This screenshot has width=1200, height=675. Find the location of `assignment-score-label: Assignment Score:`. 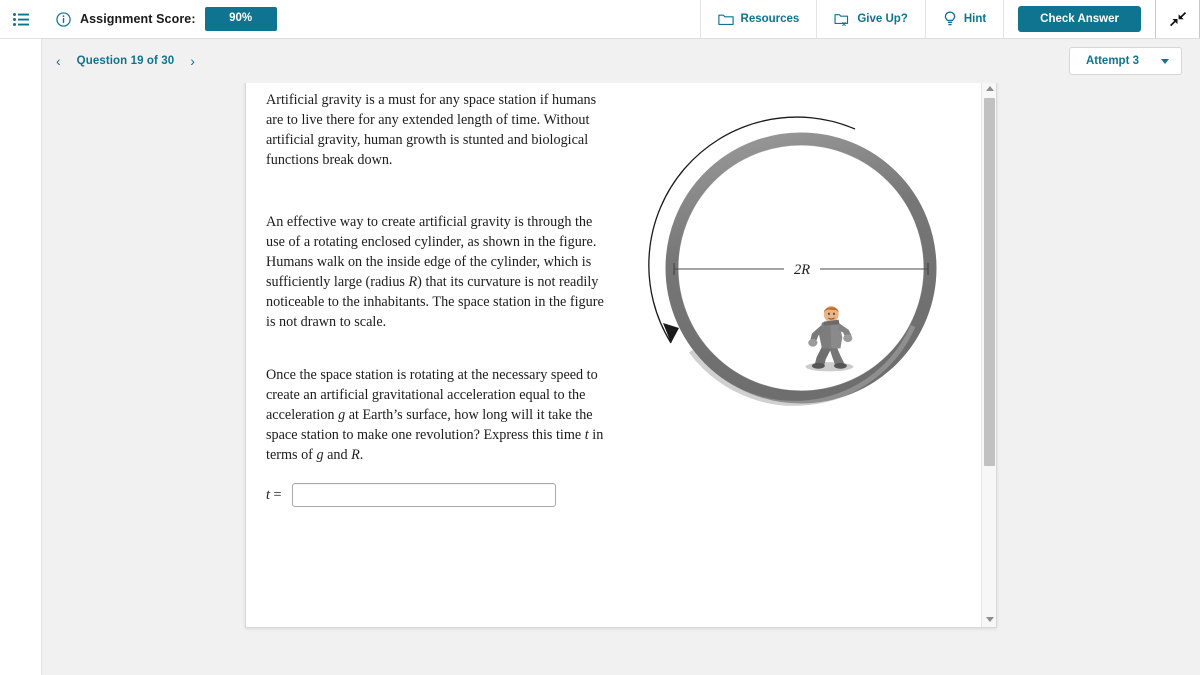

assignment-score-label: Assignment Score: is located at coordinates (138, 19).